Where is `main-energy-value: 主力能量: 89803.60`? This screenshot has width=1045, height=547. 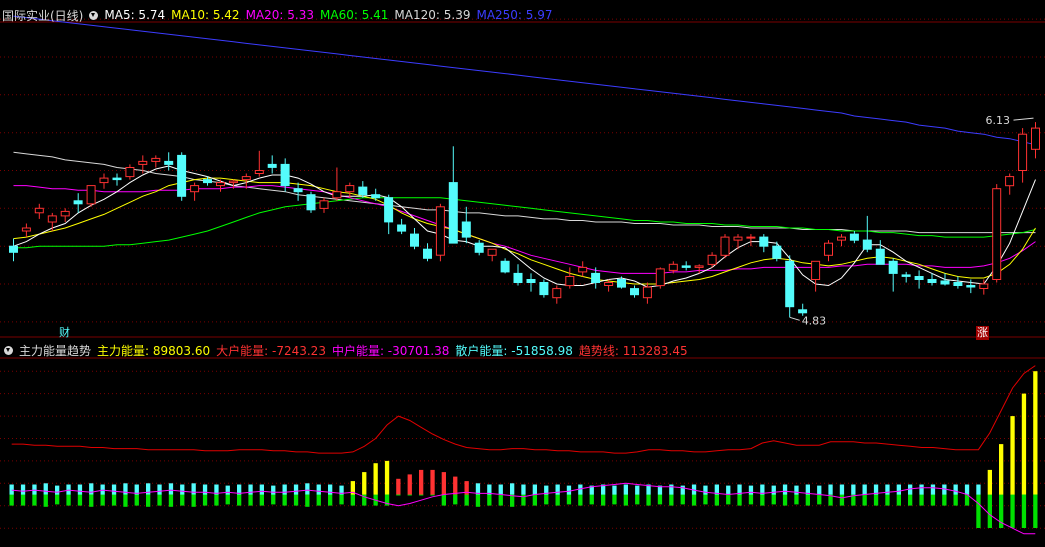 main-energy-value: 主力能量: 89803.60 is located at coordinates (154, 350).